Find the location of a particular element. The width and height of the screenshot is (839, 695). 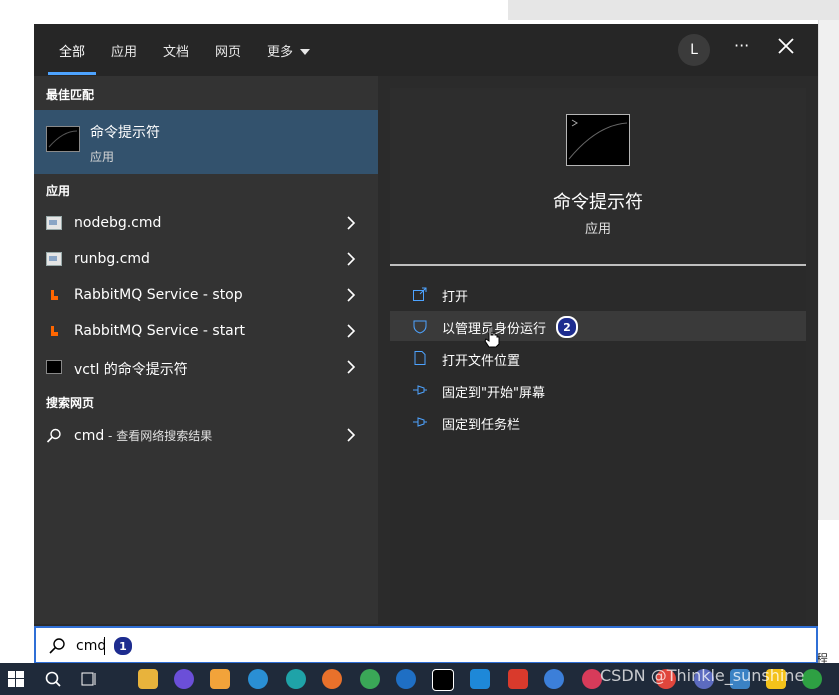

web-search-header: 搜索网页 is located at coordinates (70, 403).